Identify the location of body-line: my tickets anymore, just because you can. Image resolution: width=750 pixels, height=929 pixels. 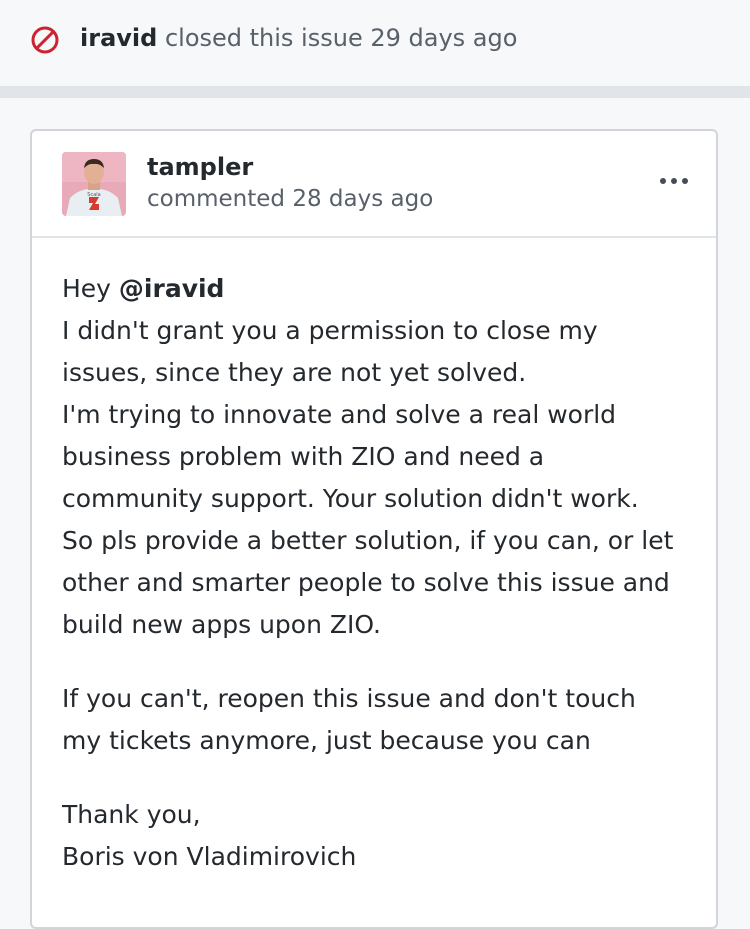
(326, 740).